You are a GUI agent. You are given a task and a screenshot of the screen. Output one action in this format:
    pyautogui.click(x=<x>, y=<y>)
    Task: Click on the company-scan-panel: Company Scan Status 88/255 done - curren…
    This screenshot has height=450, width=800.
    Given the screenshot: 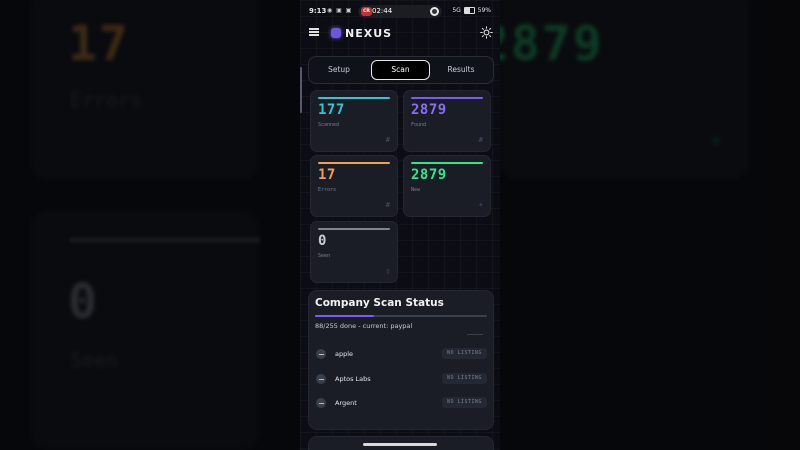 What is the action you would take?
    pyautogui.click(x=401, y=360)
    